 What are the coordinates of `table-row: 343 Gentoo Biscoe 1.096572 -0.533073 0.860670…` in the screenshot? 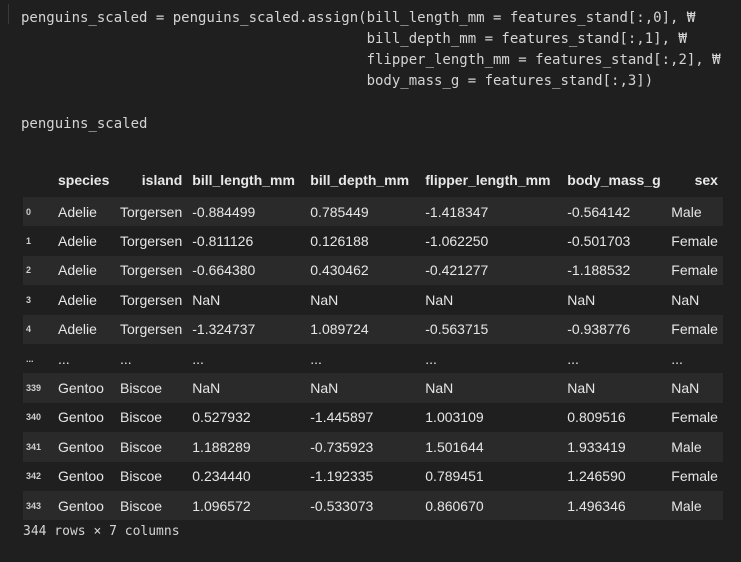 It's located at (373, 505).